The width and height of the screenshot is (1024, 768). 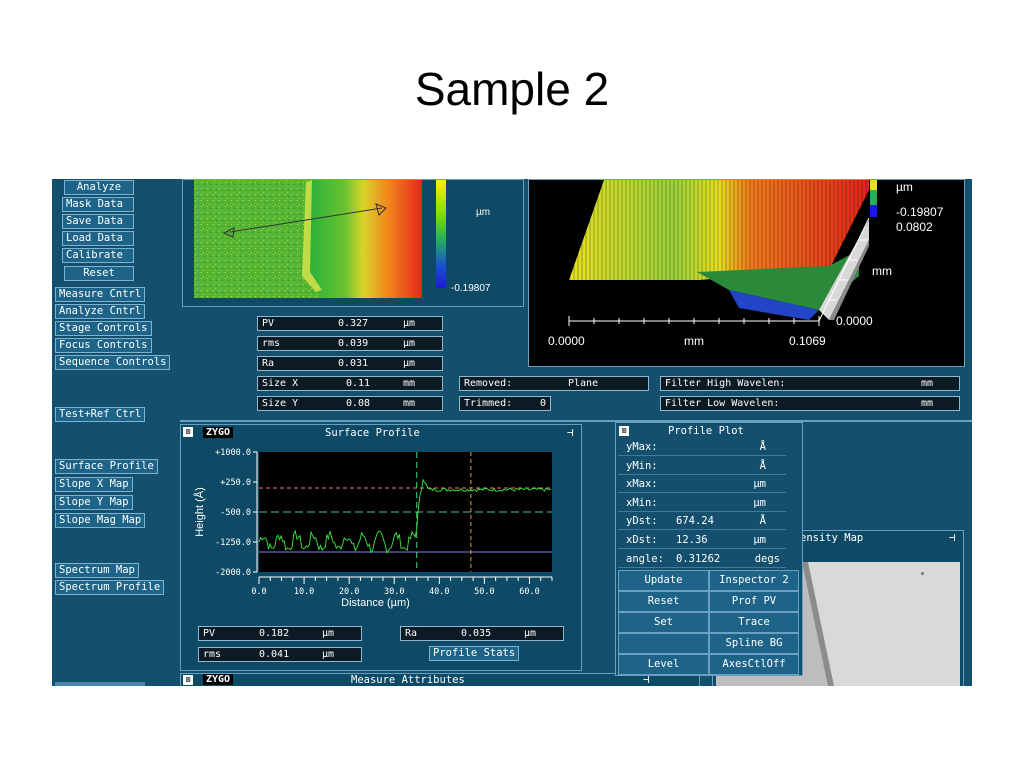 I want to click on stat-rms-field: rms 0.039 µm, so click(x=350, y=343).